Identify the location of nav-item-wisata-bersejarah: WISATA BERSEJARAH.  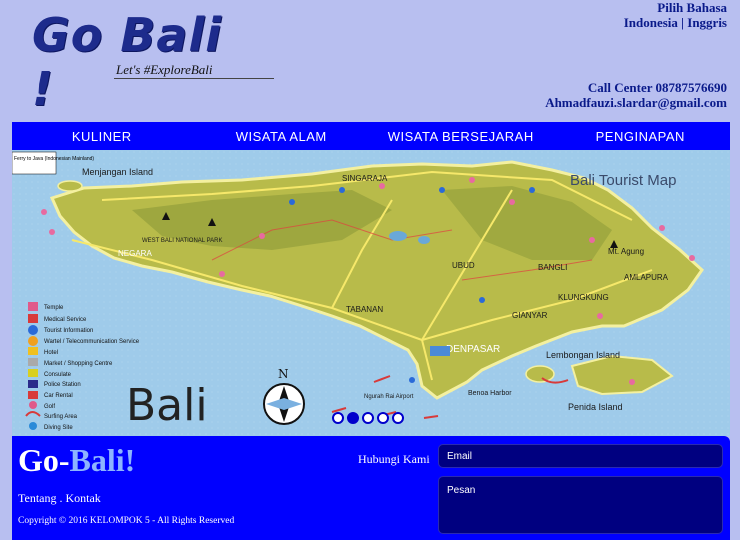
(461, 136).